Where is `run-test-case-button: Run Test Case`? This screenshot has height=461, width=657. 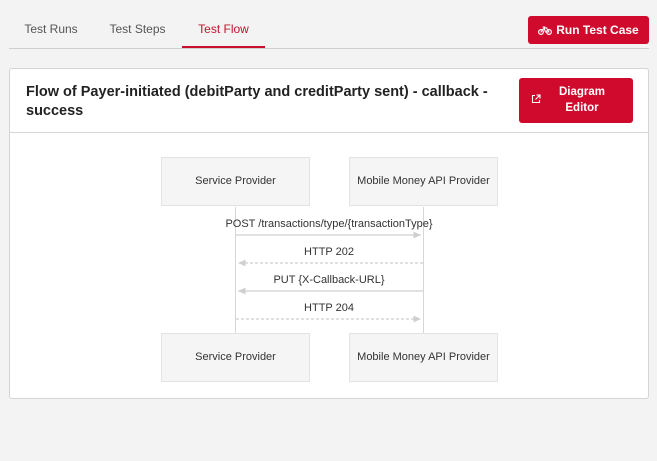 run-test-case-button: Run Test Case is located at coordinates (588, 30).